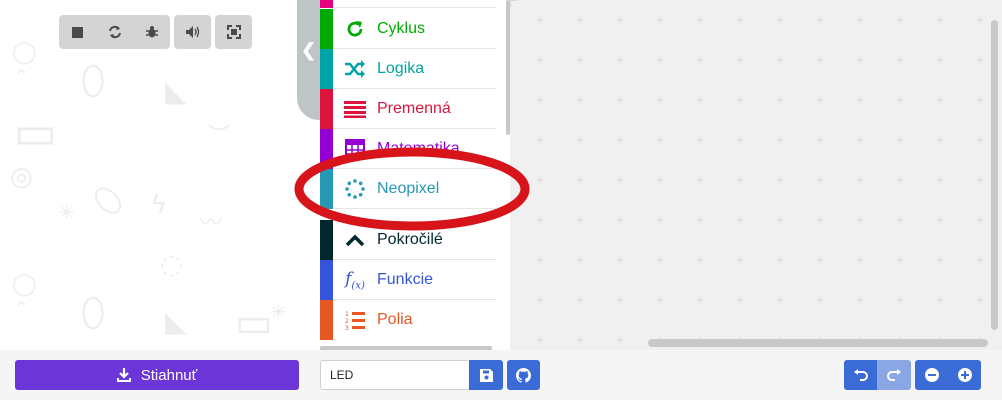  I want to click on redo-icon, so click(894, 375).